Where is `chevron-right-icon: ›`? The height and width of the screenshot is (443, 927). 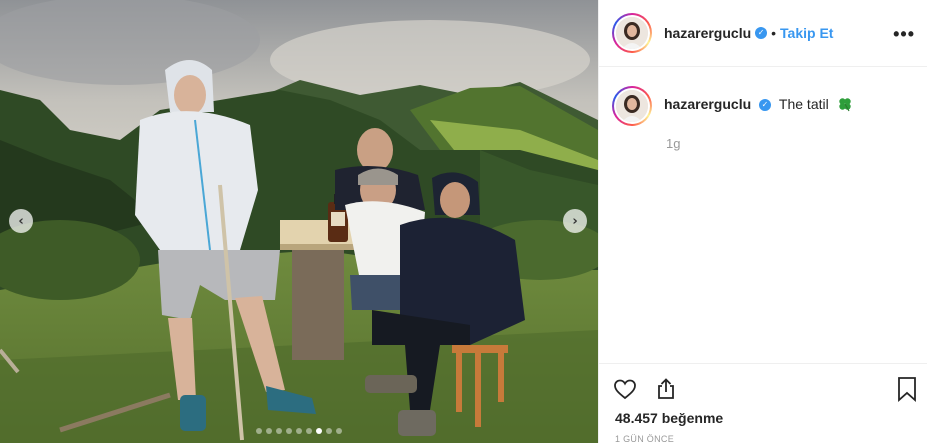 chevron-right-icon: › is located at coordinates (575, 221).